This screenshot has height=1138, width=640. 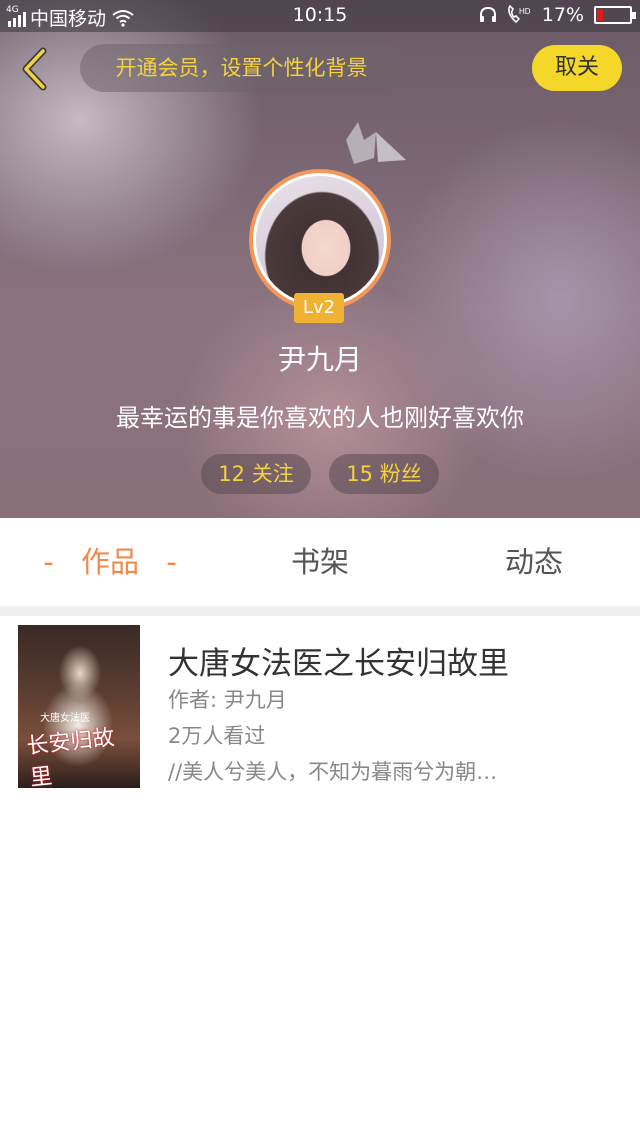 I want to click on battery-level, so click(x=600, y=15).